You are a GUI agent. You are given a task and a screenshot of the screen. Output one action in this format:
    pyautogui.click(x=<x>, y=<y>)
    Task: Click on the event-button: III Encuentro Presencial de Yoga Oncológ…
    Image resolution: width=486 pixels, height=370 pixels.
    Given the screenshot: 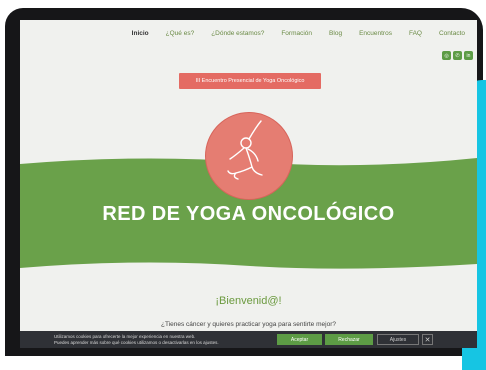 What is the action you would take?
    pyautogui.click(x=250, y=81)
    